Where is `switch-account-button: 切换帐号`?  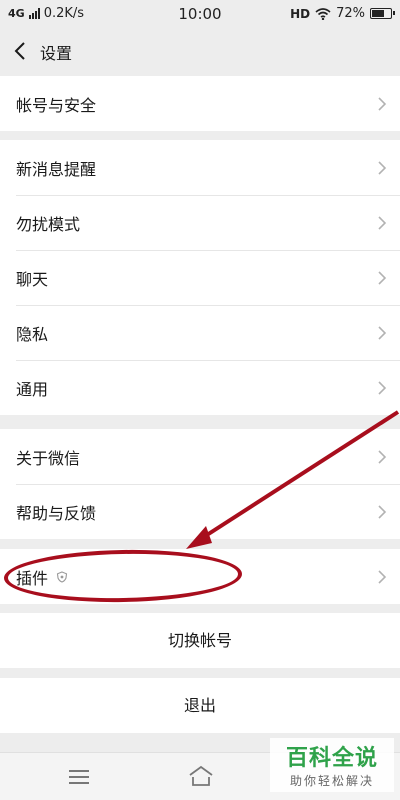 switch-account-button: 切换帐号 is located at coordinates (200, 640).